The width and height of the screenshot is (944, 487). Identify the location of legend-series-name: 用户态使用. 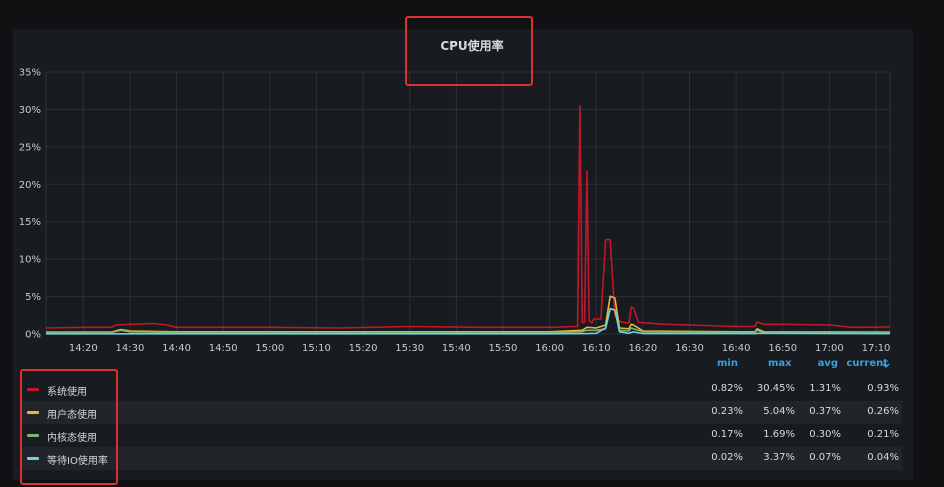
(72, 415).